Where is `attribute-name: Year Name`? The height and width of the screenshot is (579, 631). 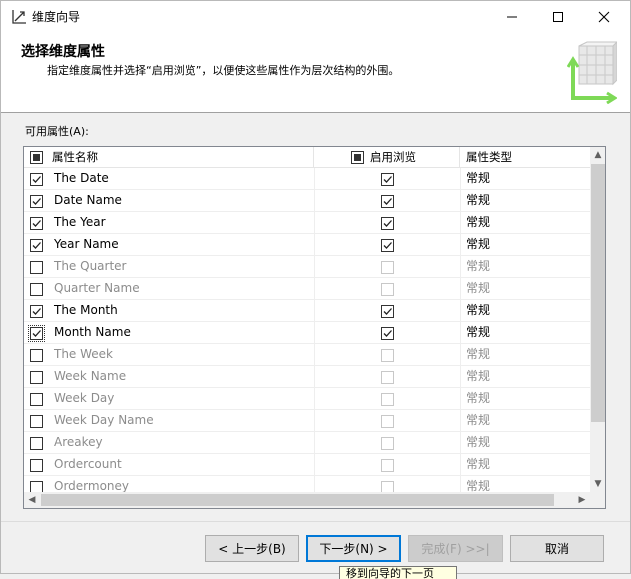
attribute-name: Year Name is located at coordinates (86, 244).